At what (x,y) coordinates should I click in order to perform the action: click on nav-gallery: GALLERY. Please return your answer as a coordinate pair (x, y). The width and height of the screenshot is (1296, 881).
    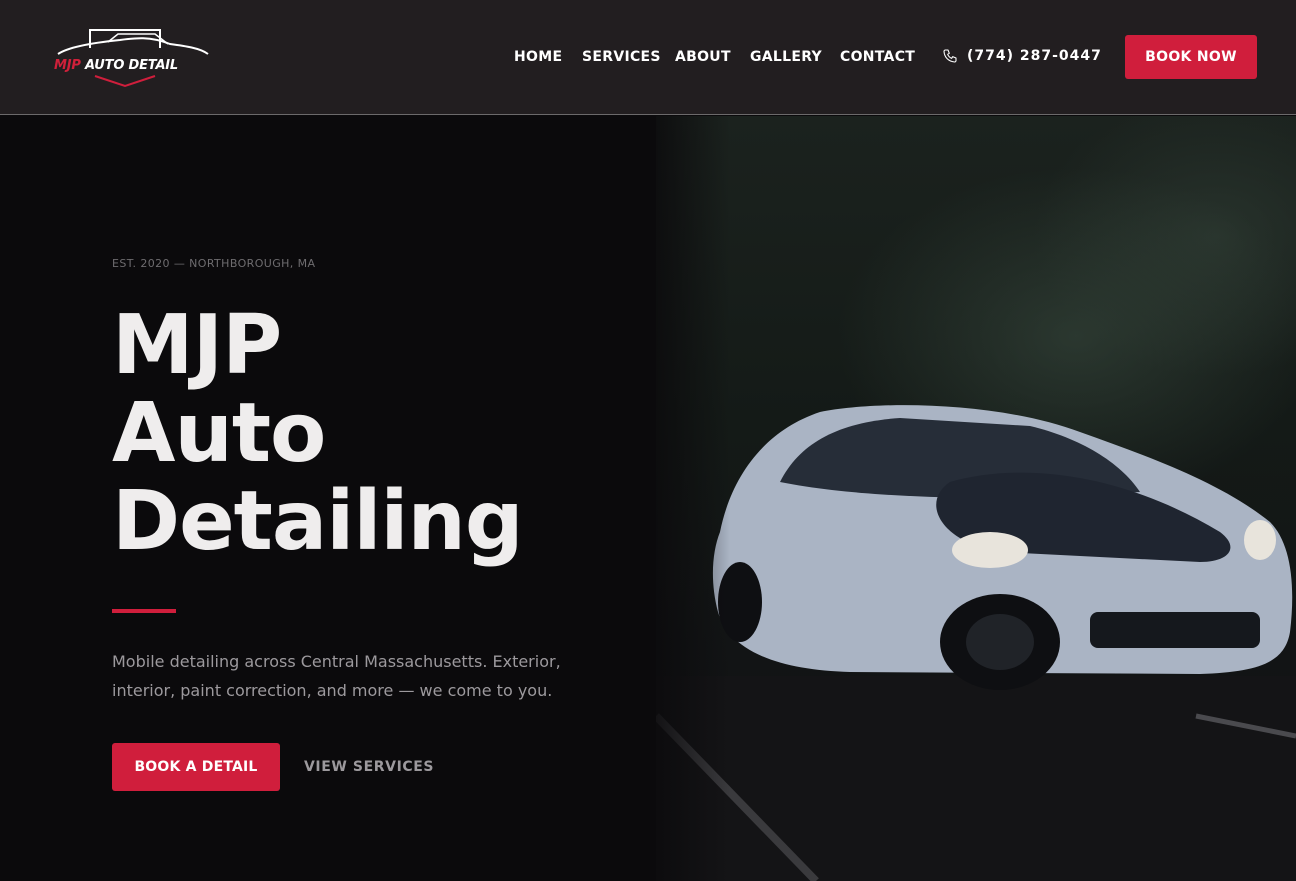
    Looking at the image, I should click on (786, 57).